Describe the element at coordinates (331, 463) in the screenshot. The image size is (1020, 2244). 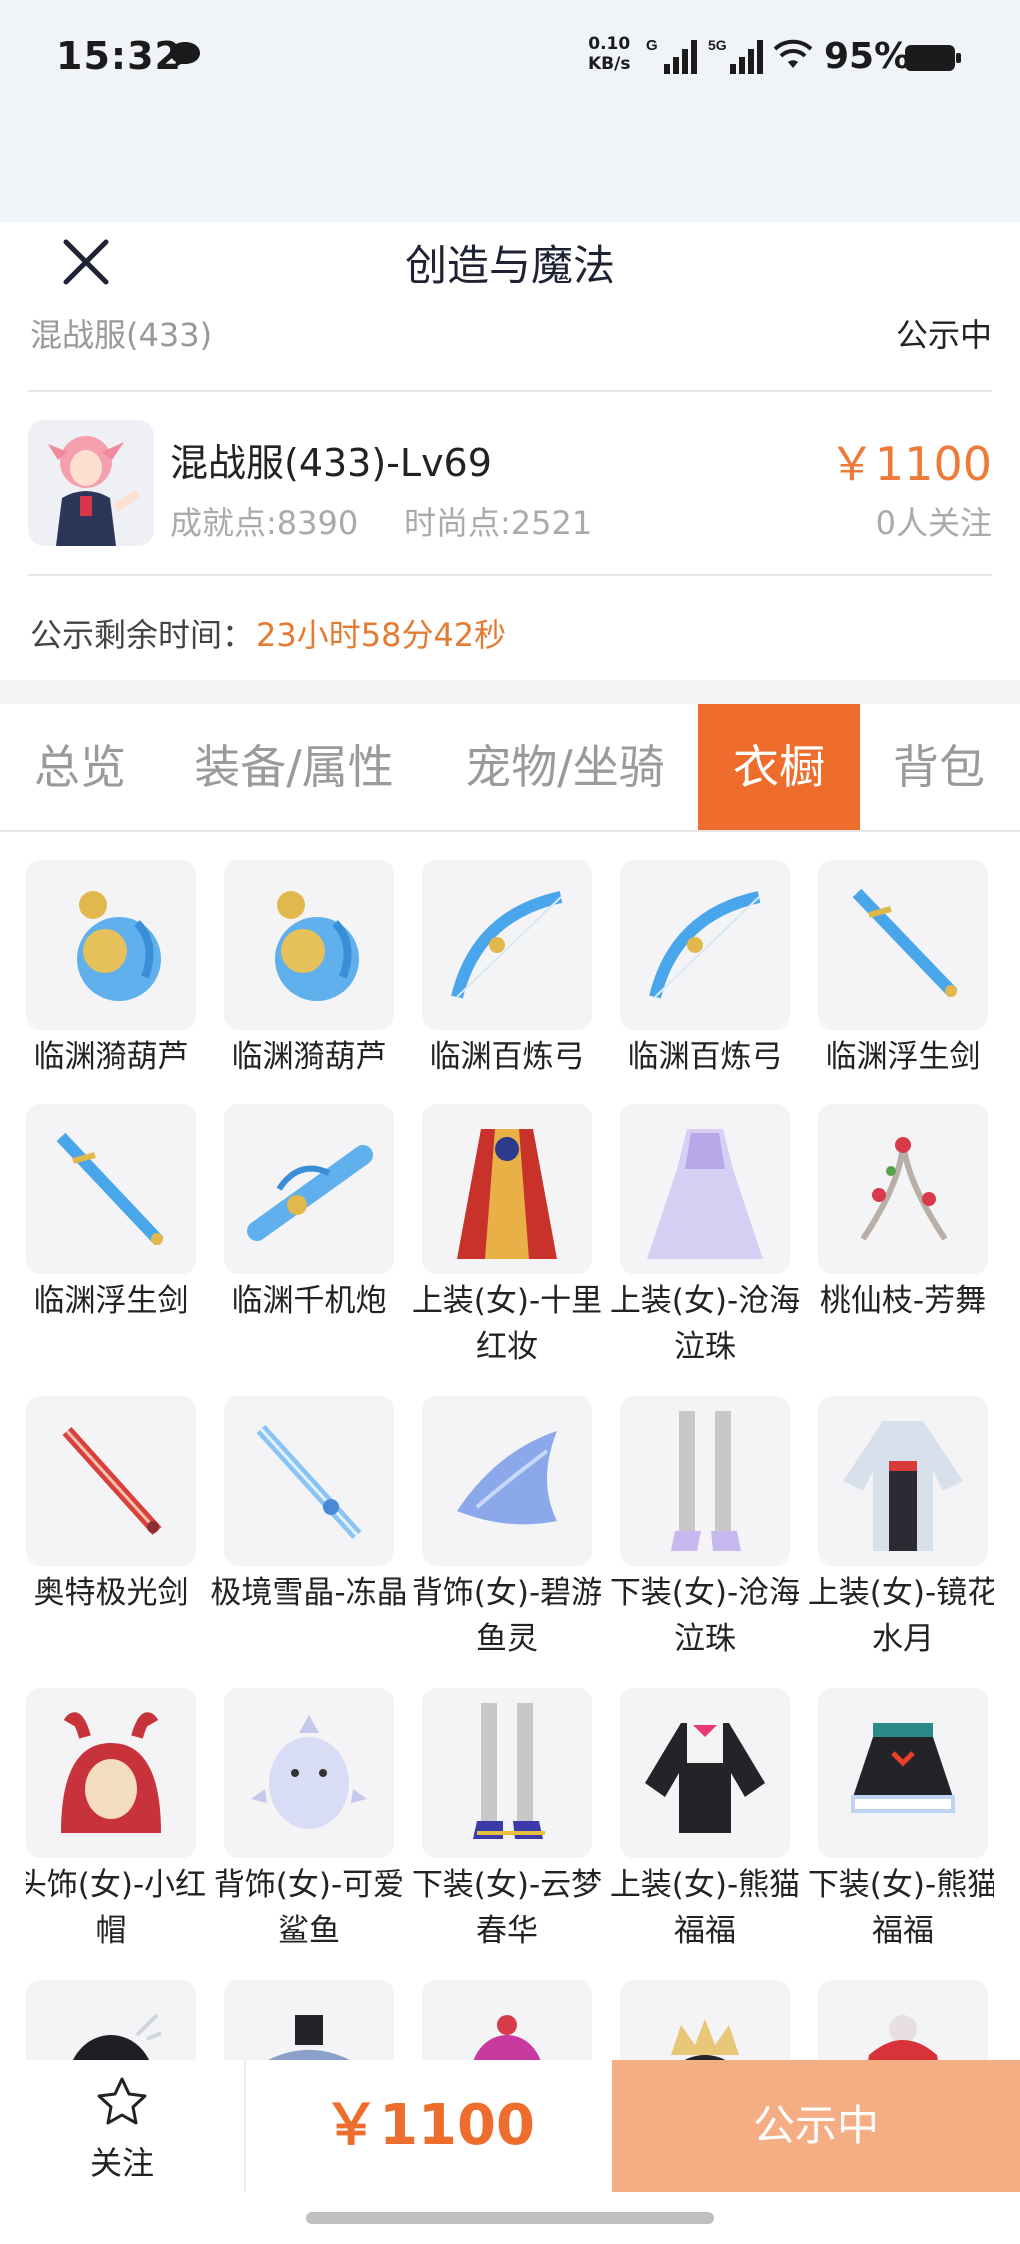
I see `character-name: 混战服(433)-Lv69` at that location.